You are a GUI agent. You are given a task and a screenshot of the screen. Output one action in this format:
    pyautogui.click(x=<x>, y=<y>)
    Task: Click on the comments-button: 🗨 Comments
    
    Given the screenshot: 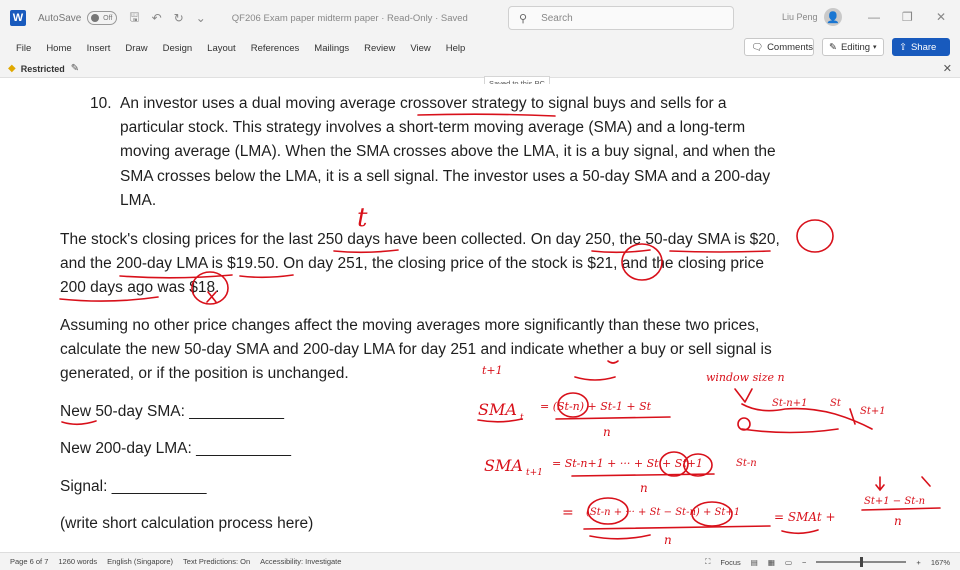 What is the action you would take?
    pyautogui.click(x=779, y=47)
    